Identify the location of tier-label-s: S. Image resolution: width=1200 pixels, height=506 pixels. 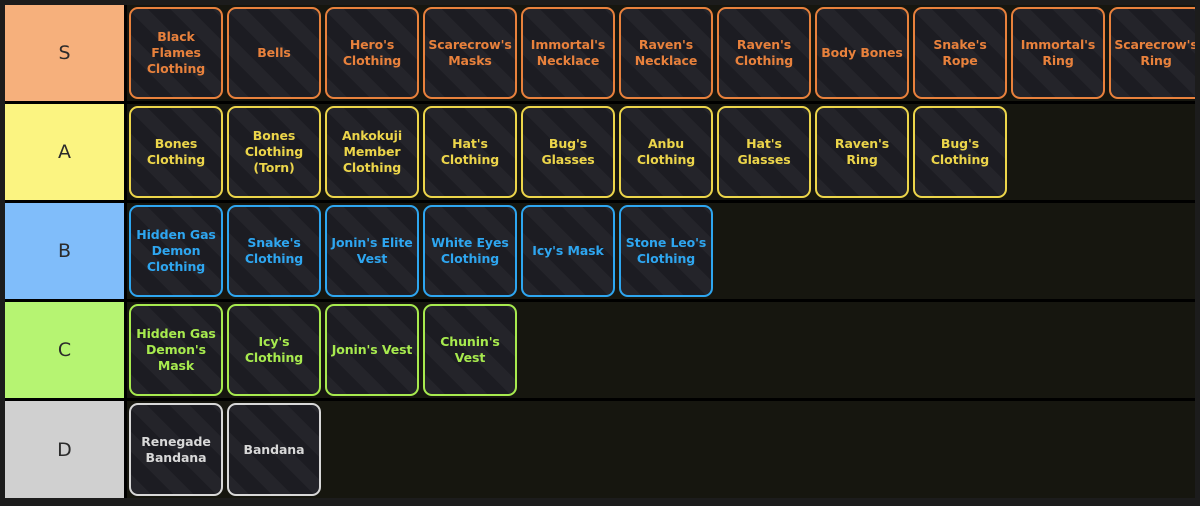
(66, 53).